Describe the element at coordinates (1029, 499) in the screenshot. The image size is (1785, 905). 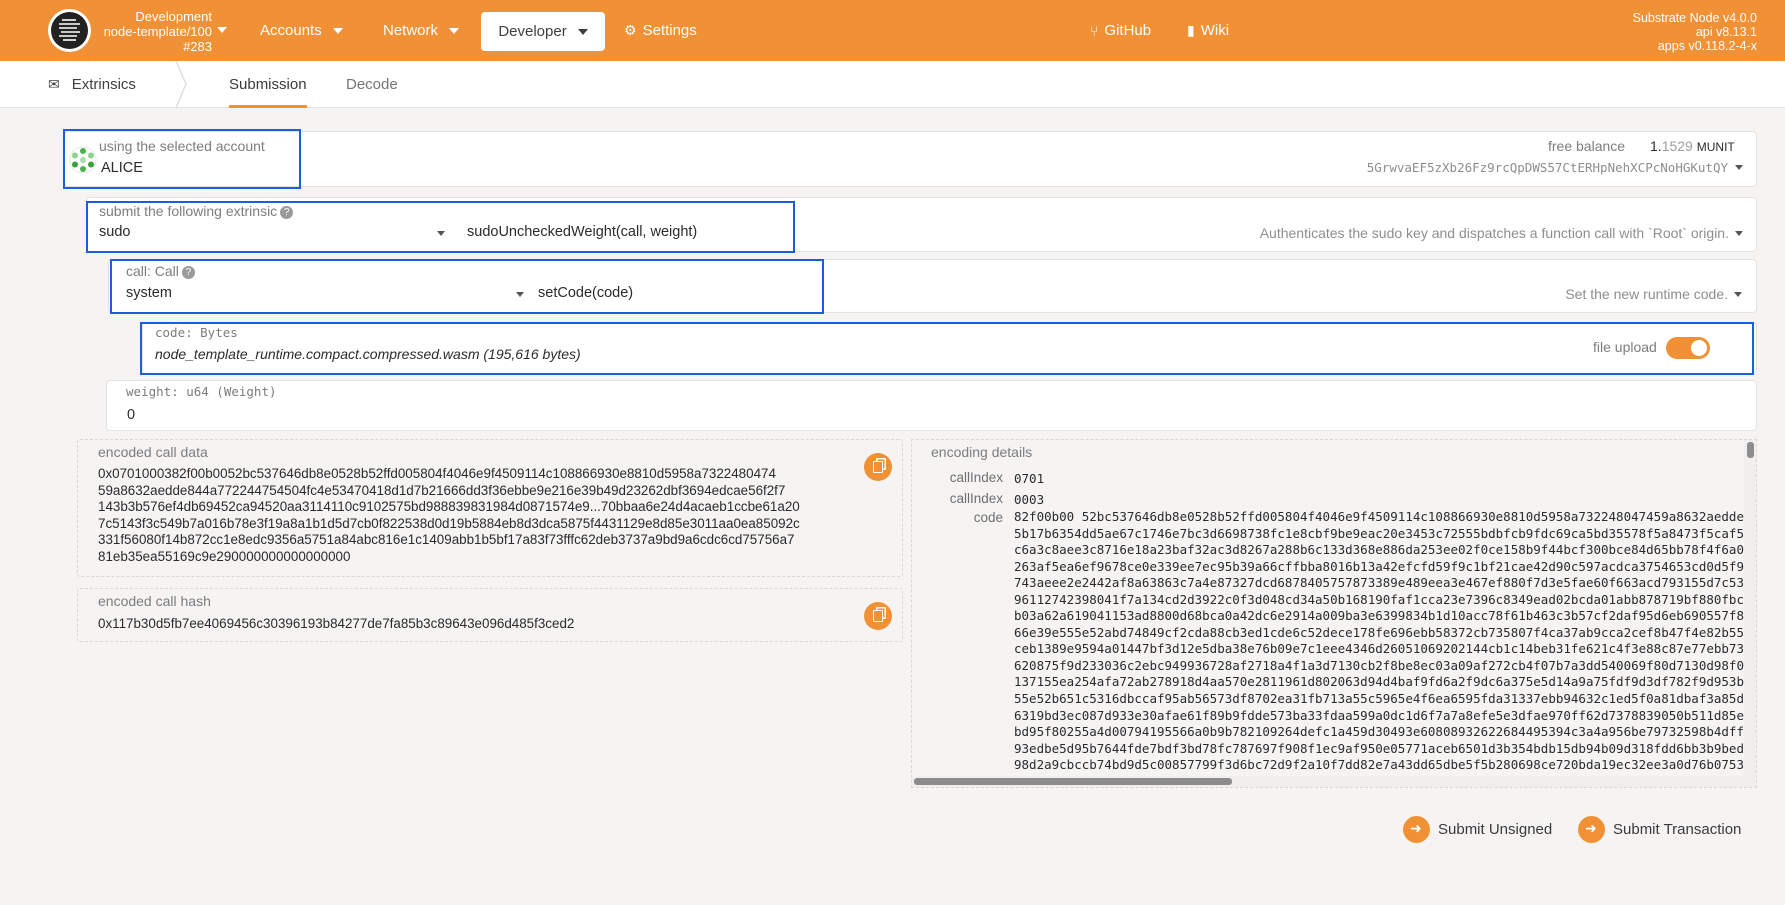
I see `call-index-value: 0003` at that location.